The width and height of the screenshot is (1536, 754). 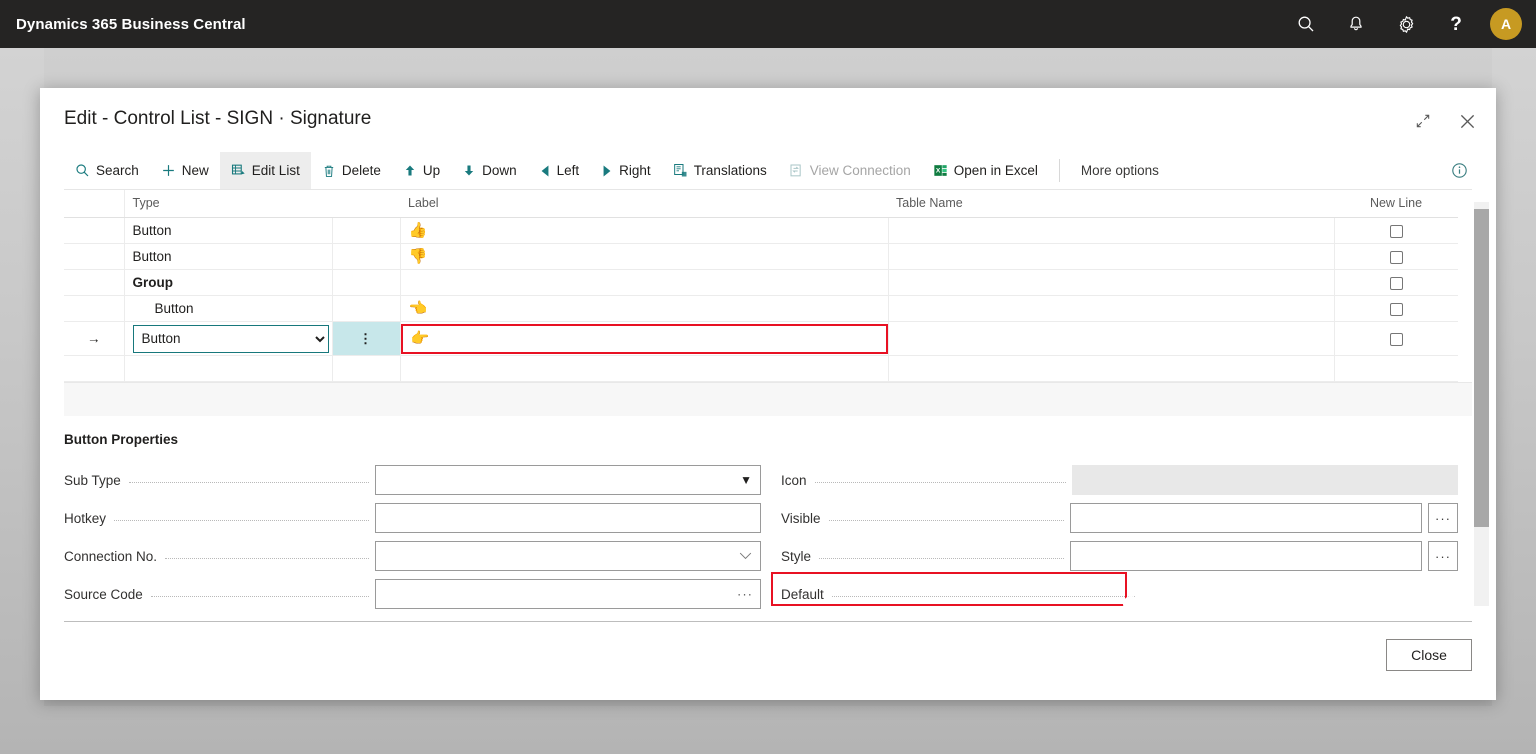 I want to click on table-row: Button 👈, so click(x=761, y=308).